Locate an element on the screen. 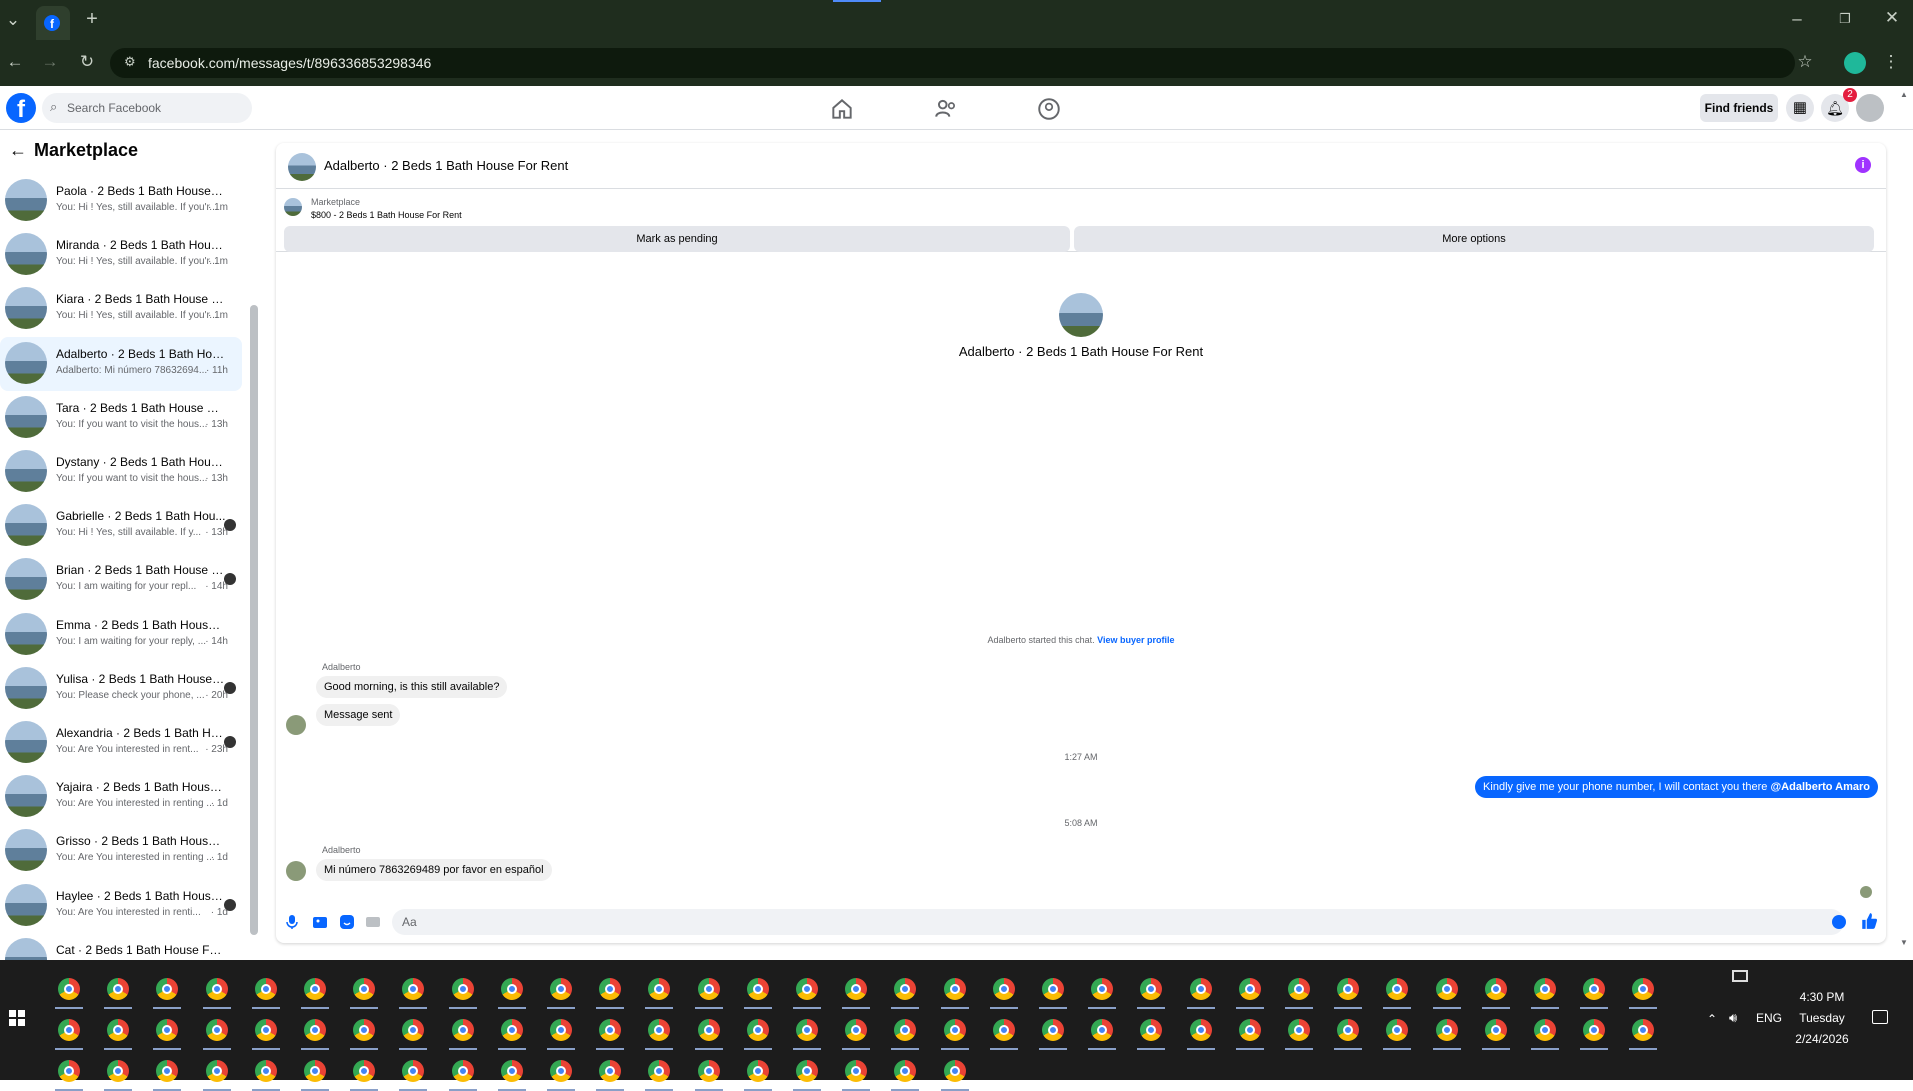 This screenshot has height=1091, width=1913. language-indicator: ENG is located at coordinates (1769, 1018).